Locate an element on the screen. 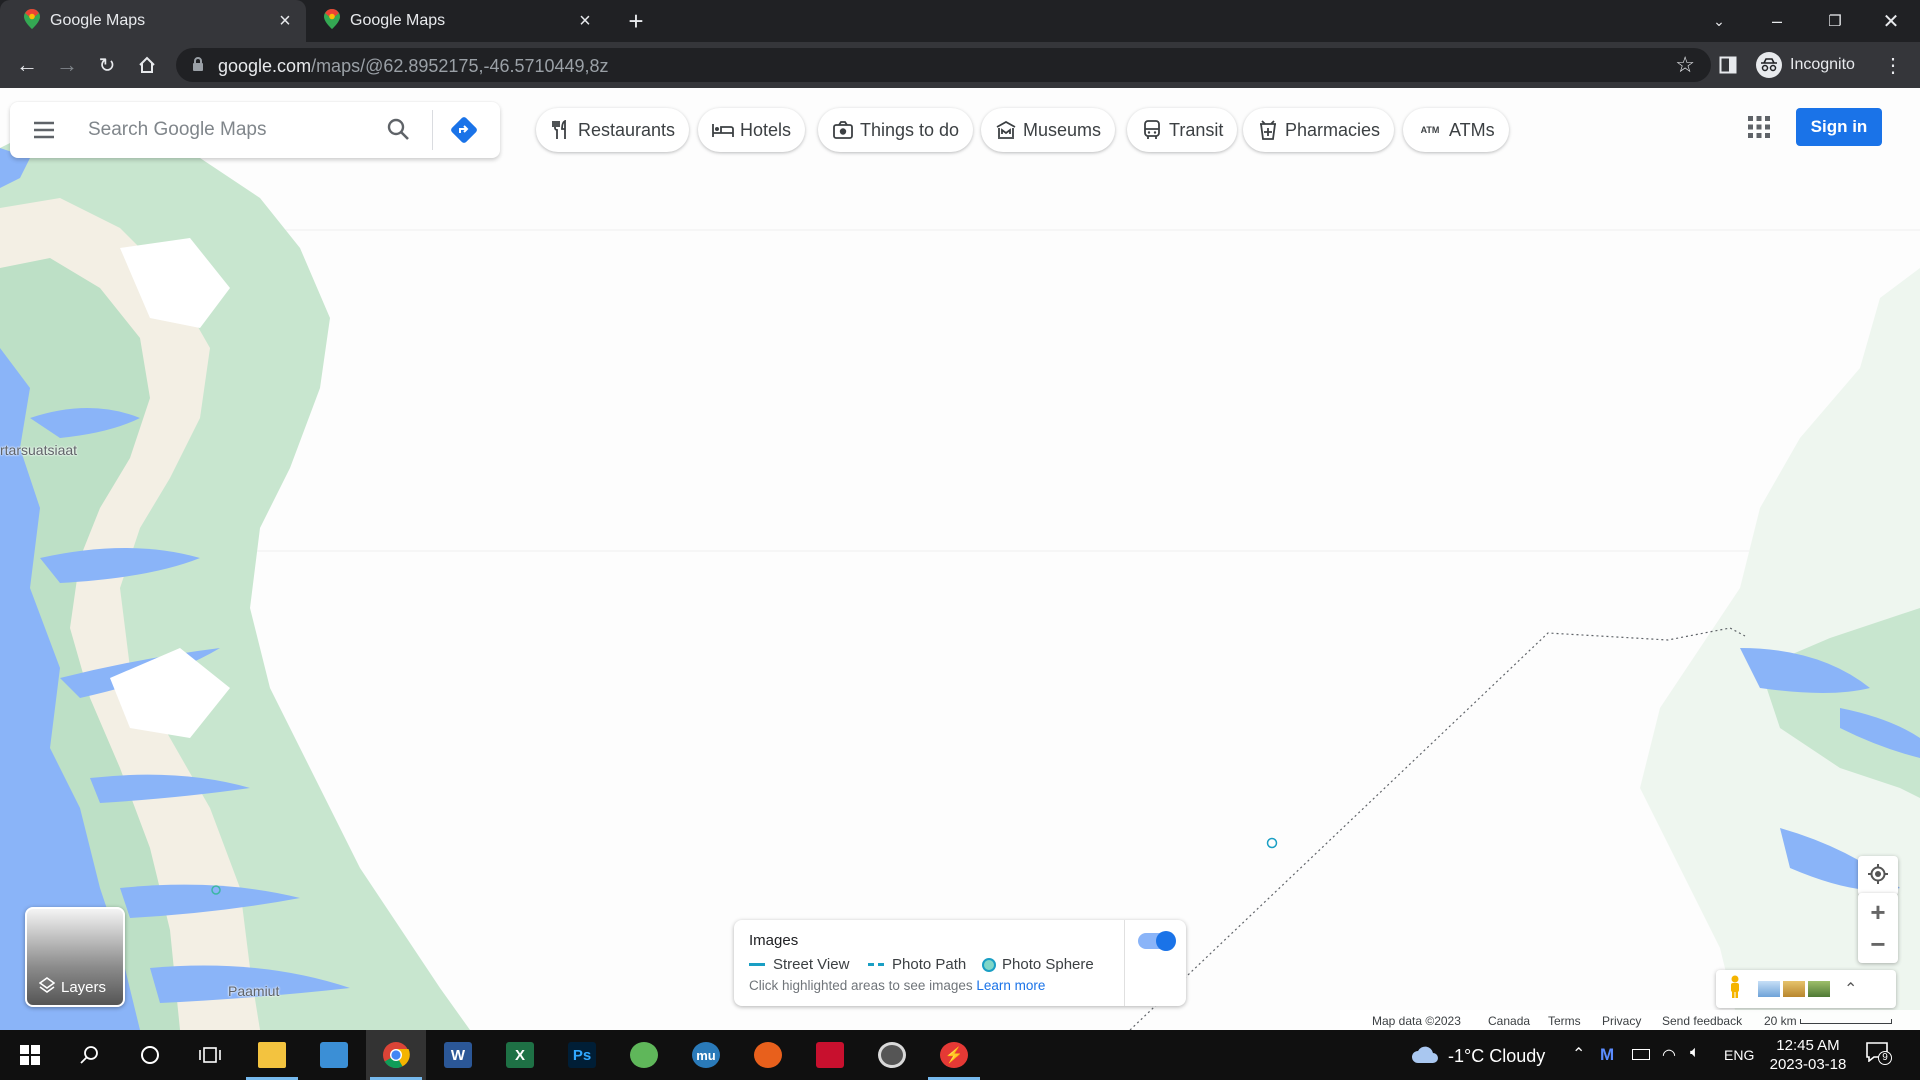 This screenshot has height=1080, width=1920. bus-icon is located at coordinates (1152, 130).